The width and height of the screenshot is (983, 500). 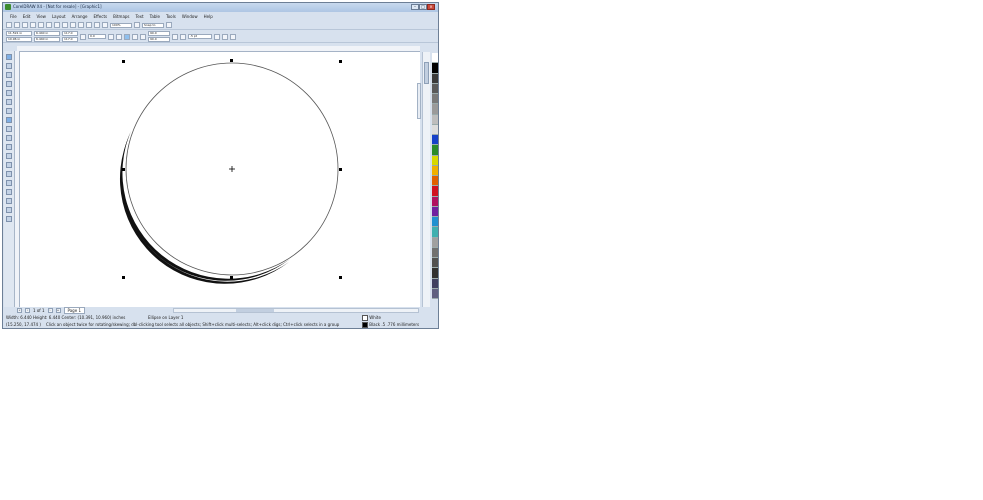 I want to click on convert-to-curves-icon, so click(x=233, y=36).